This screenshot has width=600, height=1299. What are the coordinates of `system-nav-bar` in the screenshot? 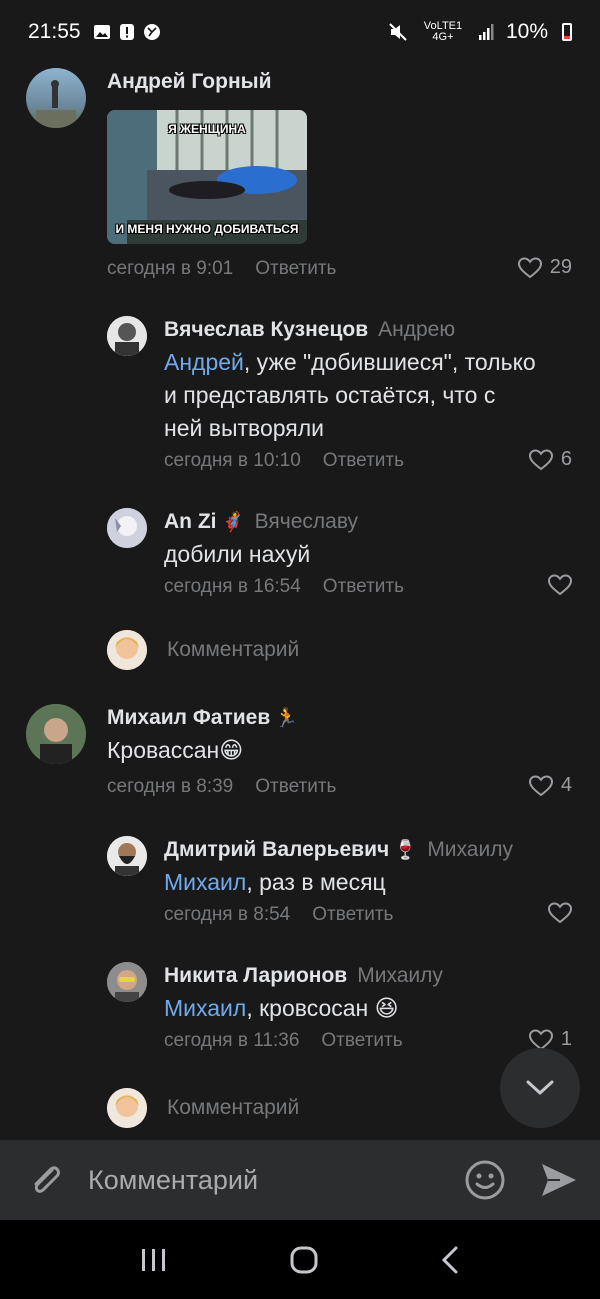 It's located at (300, 1259).